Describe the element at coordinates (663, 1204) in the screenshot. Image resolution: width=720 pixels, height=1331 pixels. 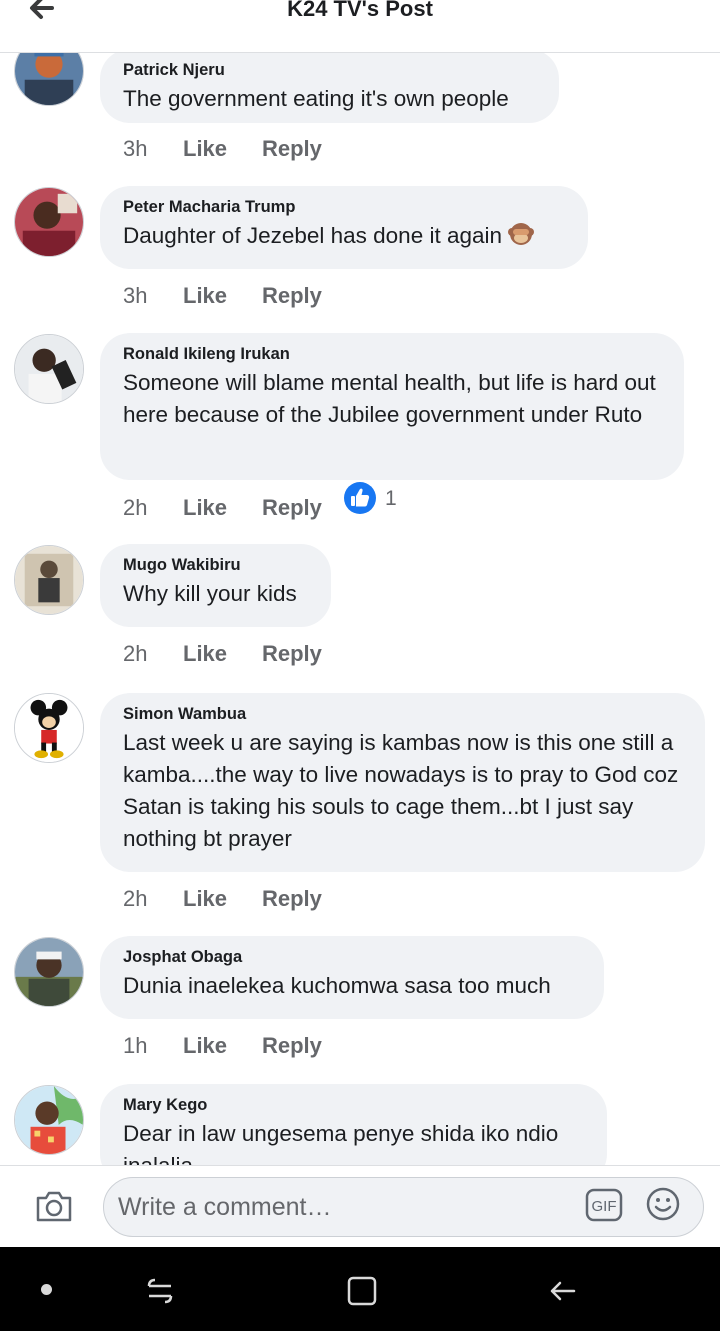
I see `smiley-icon` at that location.